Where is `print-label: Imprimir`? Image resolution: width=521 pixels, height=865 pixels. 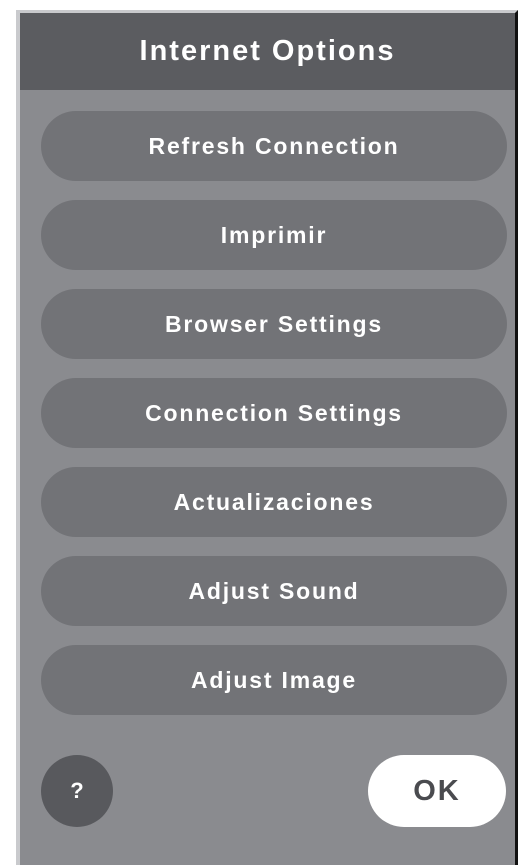 print-label: Imprimir is located at coordinates (274, 234).